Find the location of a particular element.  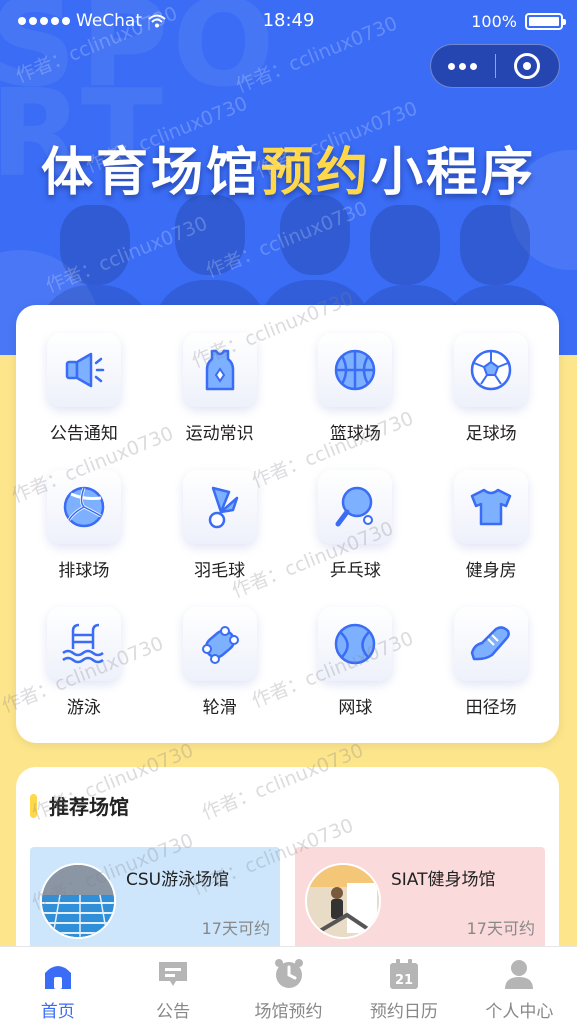

tab-profile: 个人中心 is located at coordinates (519, 988).